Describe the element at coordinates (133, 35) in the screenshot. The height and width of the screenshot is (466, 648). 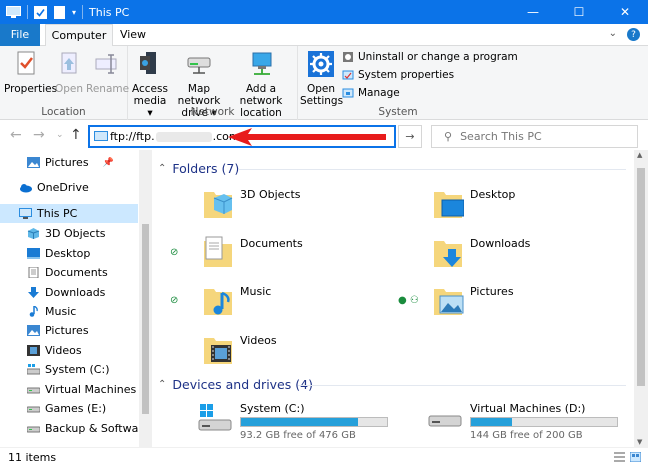
I see `tab-view: View` at that location.